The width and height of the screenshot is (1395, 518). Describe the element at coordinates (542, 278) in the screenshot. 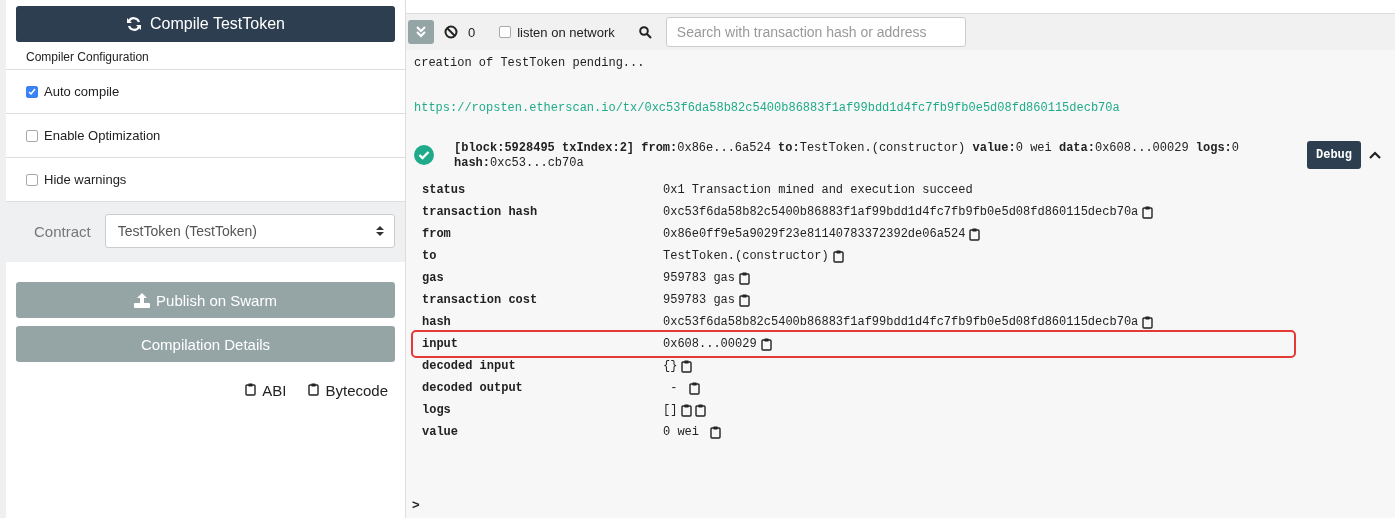

I see `detail-key: gas` at that location.